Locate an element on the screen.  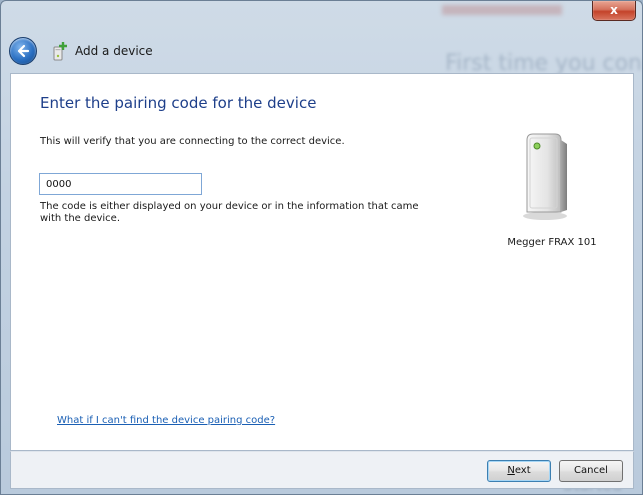
next-button: Next is located at coordinates (519, 471).